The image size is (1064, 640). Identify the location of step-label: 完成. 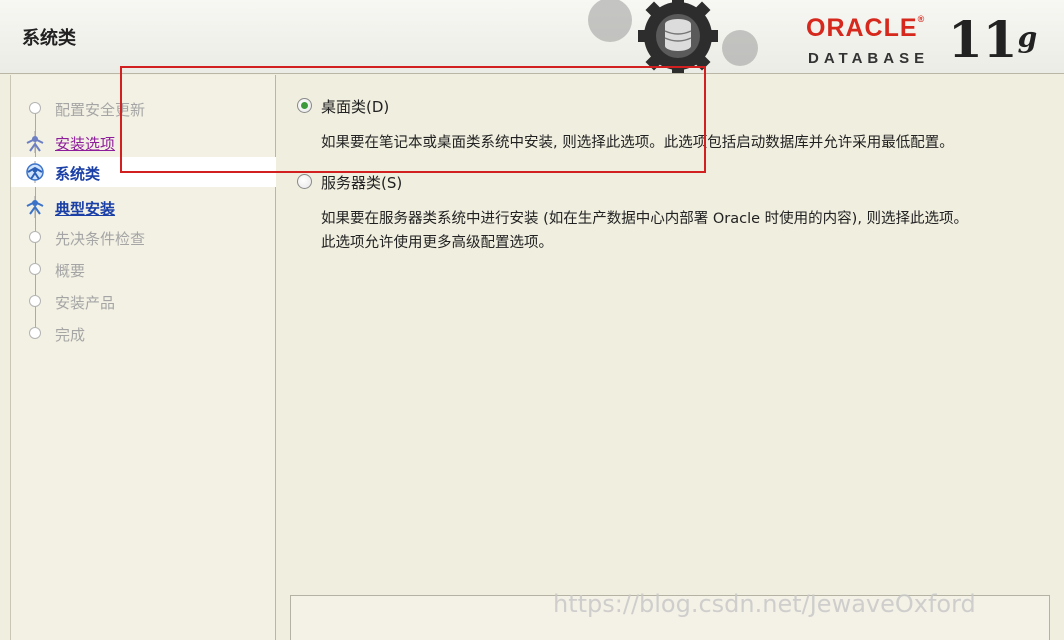
(70, 335).